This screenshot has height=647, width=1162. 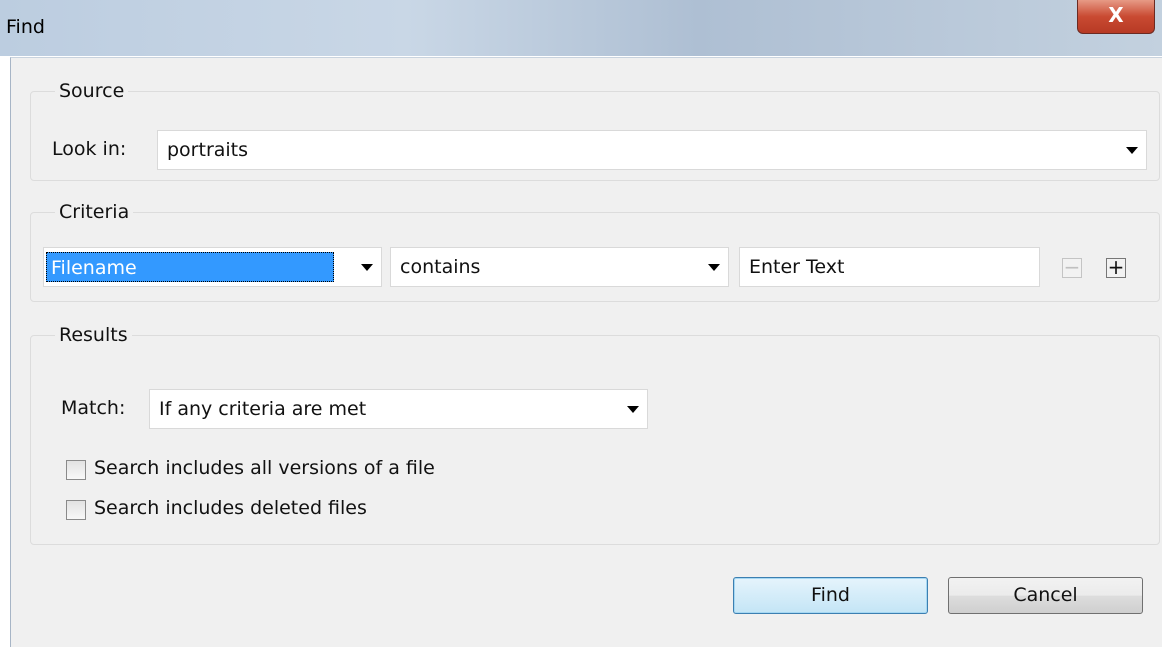 What do you see at coordinates (208, 150) in the screenshot?
I see `look-in-value: portraits` at bounding box center [208, 150].